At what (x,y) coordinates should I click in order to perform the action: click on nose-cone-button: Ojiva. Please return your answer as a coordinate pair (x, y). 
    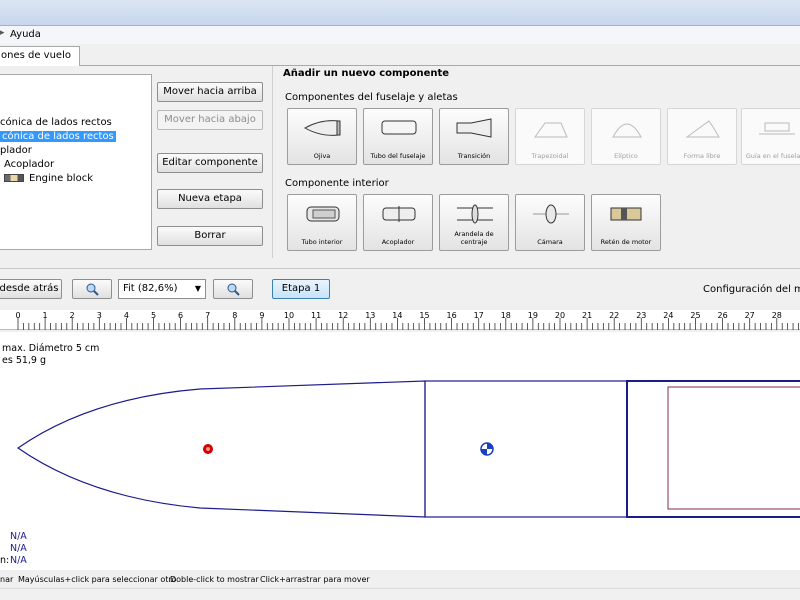
    Looking at the image, I should click on (322, 136).